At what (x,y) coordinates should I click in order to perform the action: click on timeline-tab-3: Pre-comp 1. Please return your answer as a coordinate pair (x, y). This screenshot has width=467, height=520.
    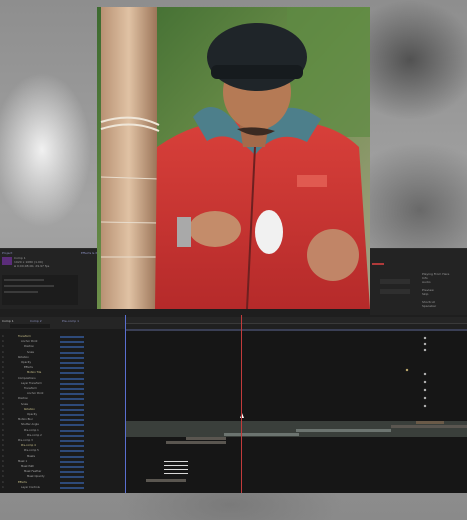
    Looking at the image, I should click on (70, 321).